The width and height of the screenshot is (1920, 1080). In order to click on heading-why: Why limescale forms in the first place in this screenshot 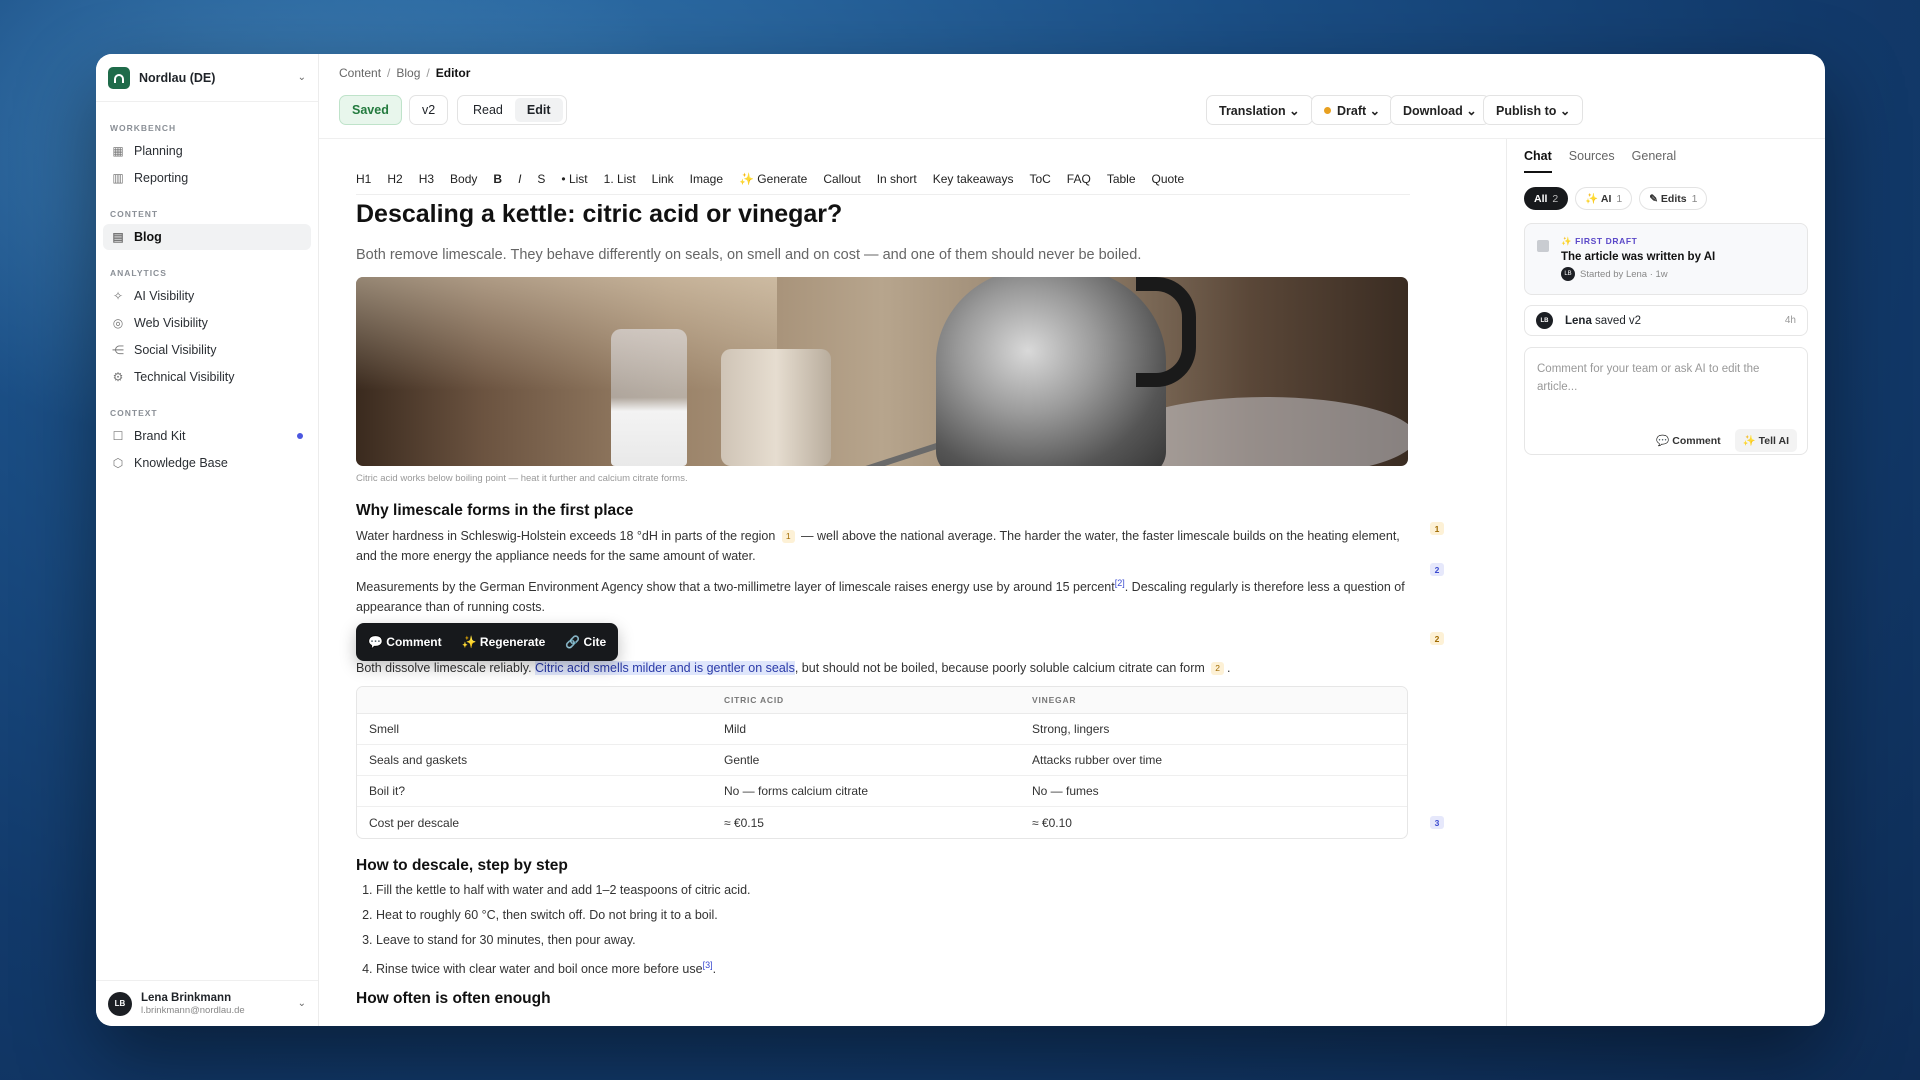, I will do `click(882, 511)`.